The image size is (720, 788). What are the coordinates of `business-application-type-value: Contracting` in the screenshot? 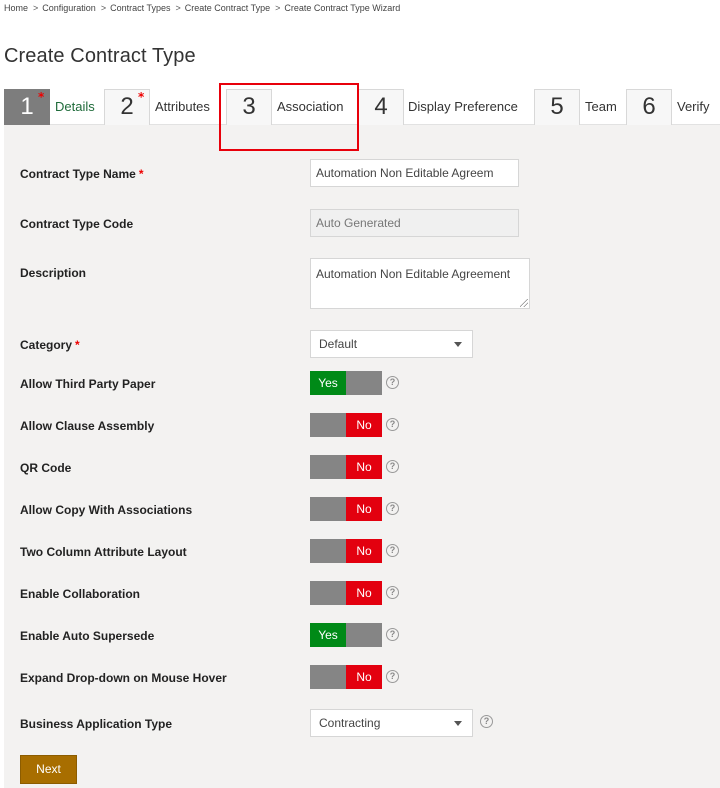 It's located at (350, 723).